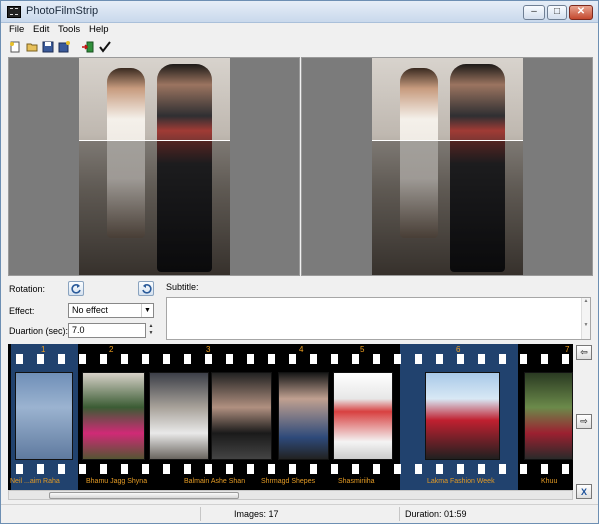 Image resolution: width=599 pixels, height=524 pixels. What do you see at coordinates (299, 30) in the screenshot?
I see `menu-bar: File Edit Tools Help` at bounding box center [299, 30].